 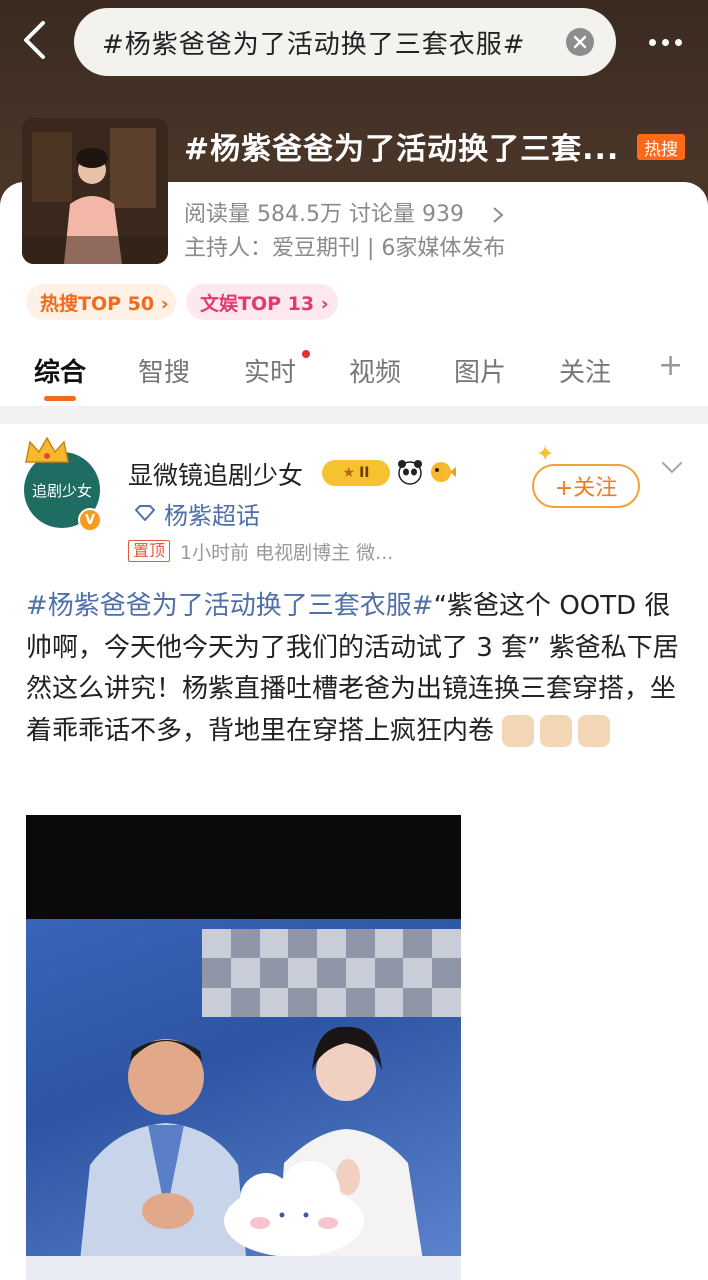 I want to click on chevron-right-icon, so click(x=498, y=215).